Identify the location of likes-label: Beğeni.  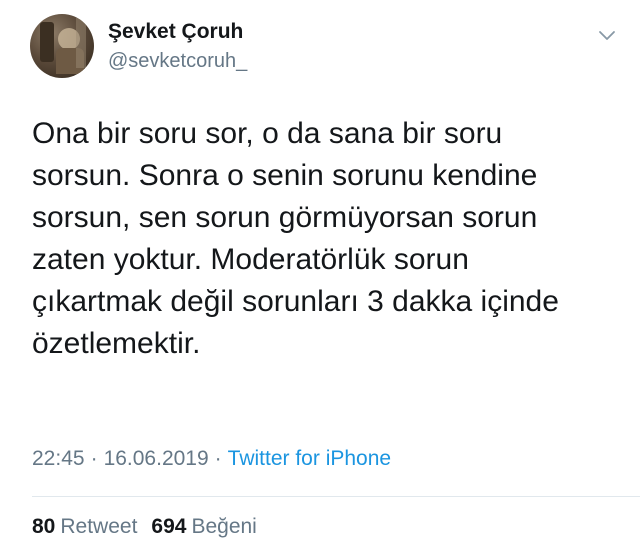
(224, 526).